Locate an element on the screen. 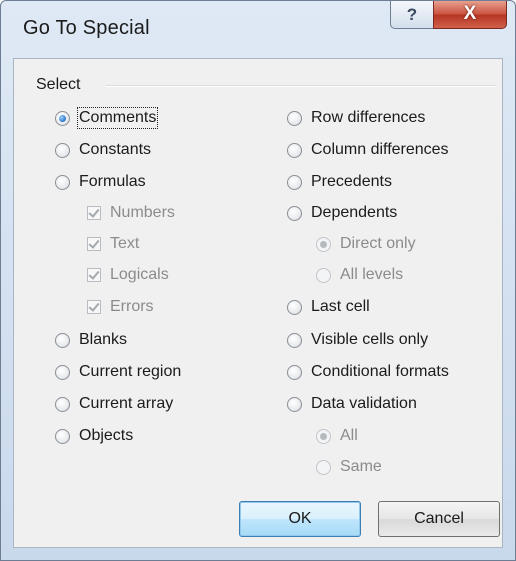  option-data-validation: Data validation is located at coordinates (352, 404).